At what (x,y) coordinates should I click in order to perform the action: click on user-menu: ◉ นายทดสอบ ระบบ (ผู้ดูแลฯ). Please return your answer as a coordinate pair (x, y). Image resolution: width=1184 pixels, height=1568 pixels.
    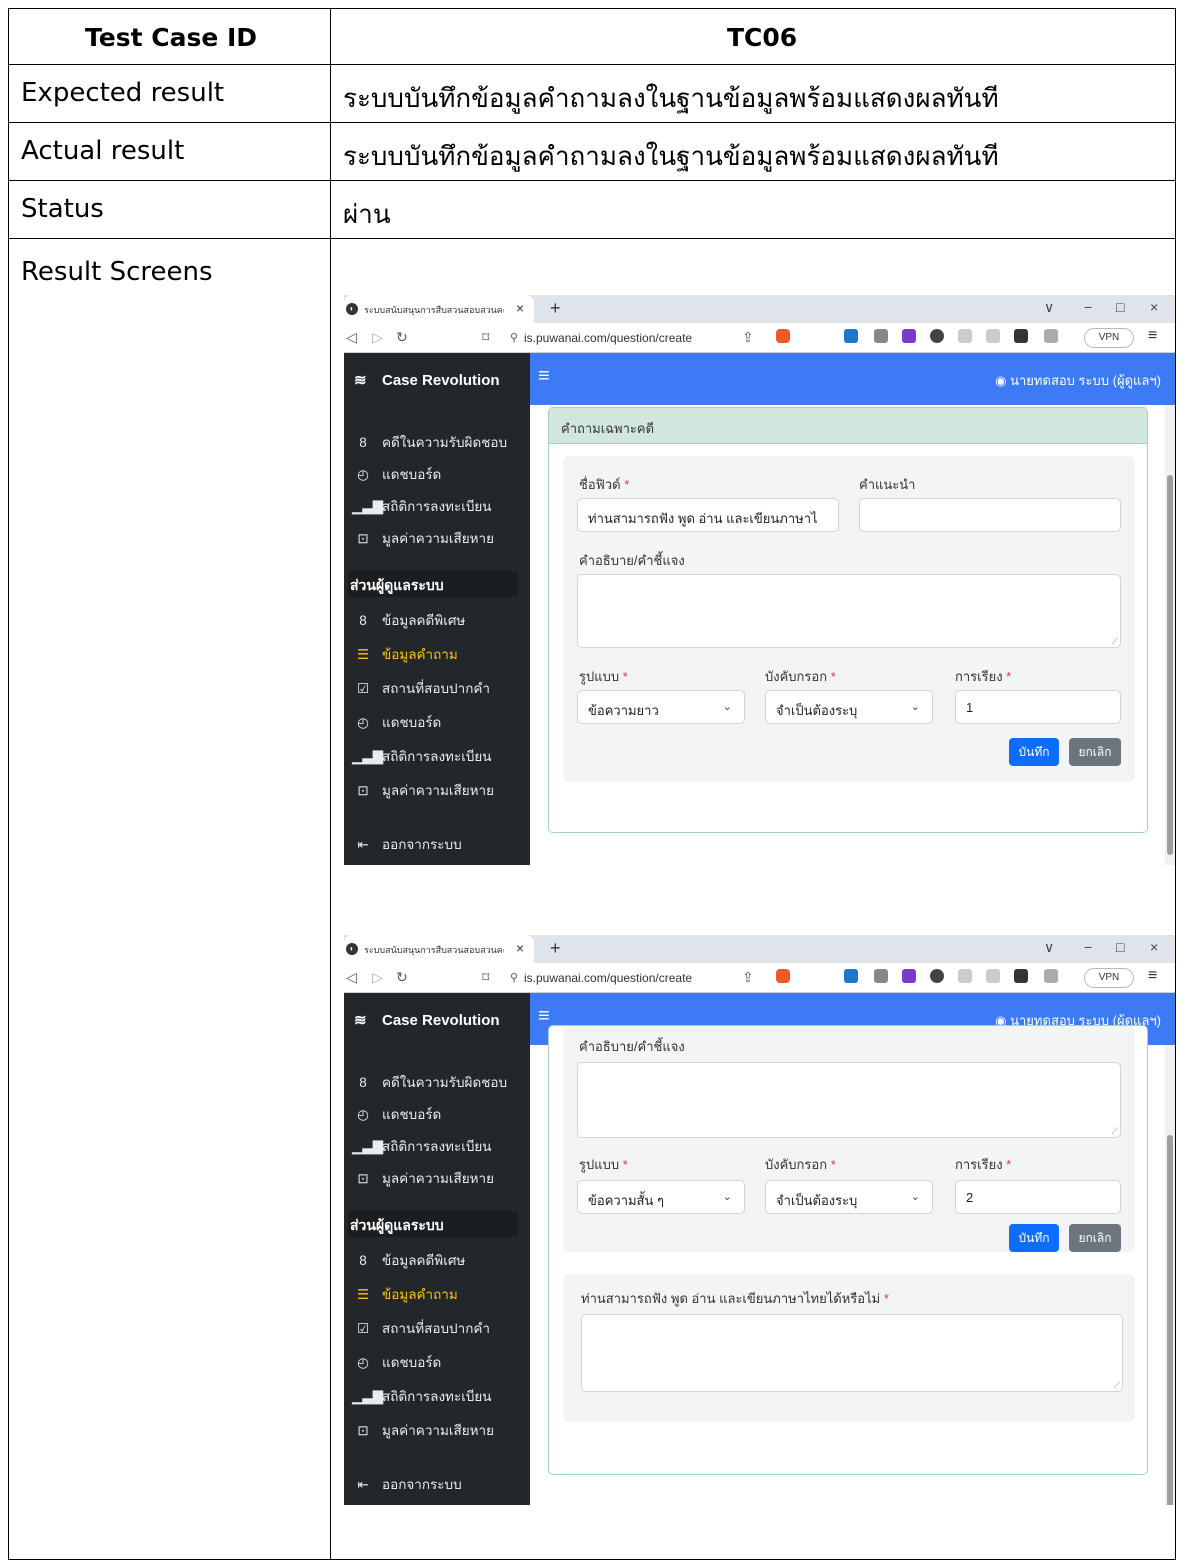
    Looking at the image, I should click on (1078, 380).